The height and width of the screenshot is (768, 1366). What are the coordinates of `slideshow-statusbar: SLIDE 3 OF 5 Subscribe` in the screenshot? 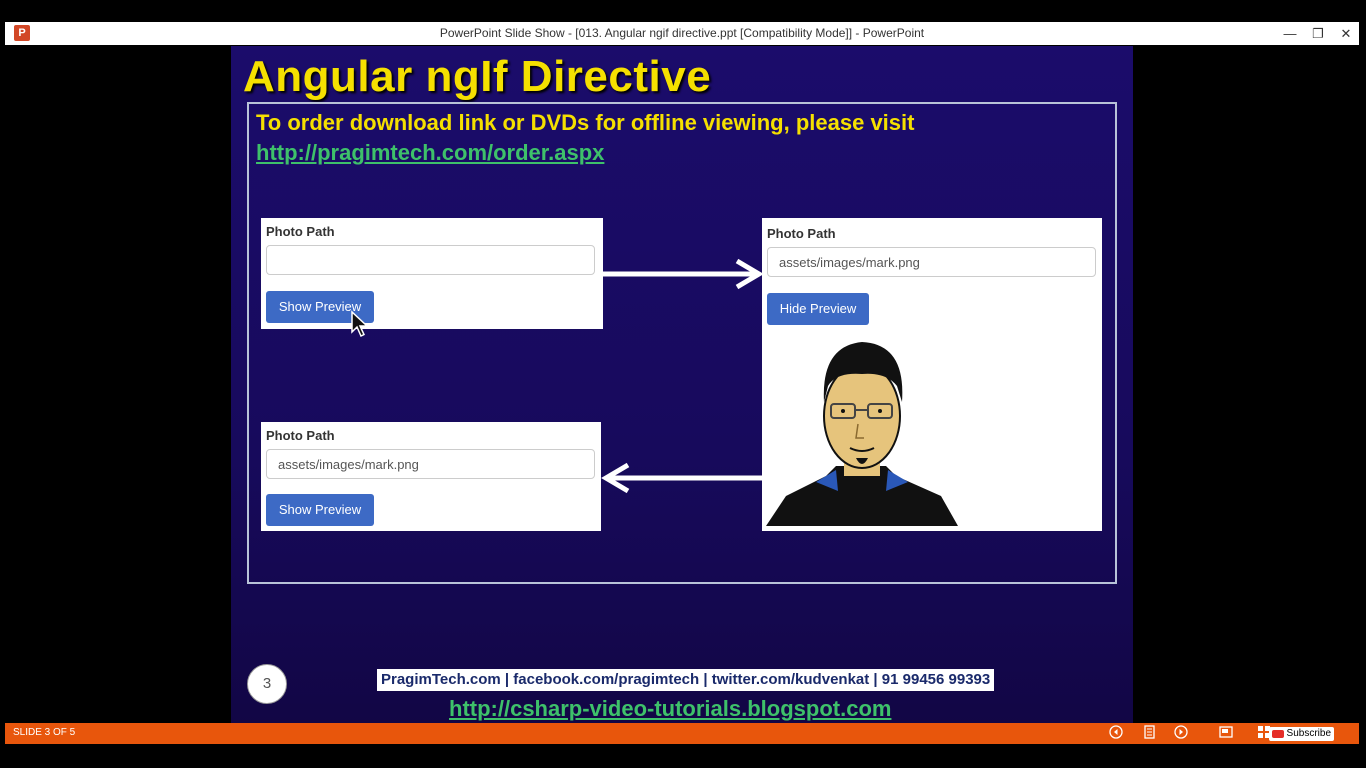 It's located at (682, 733).